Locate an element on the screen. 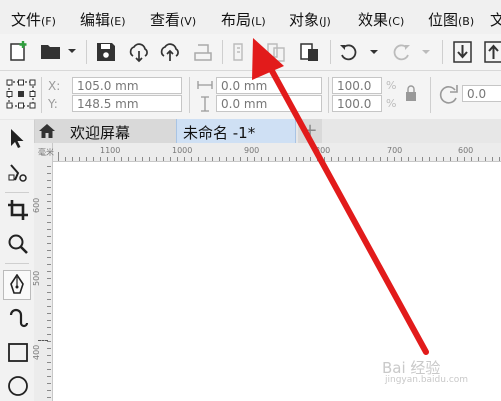  h-ruler-label: 1100 is located at coordinates (110, 150).